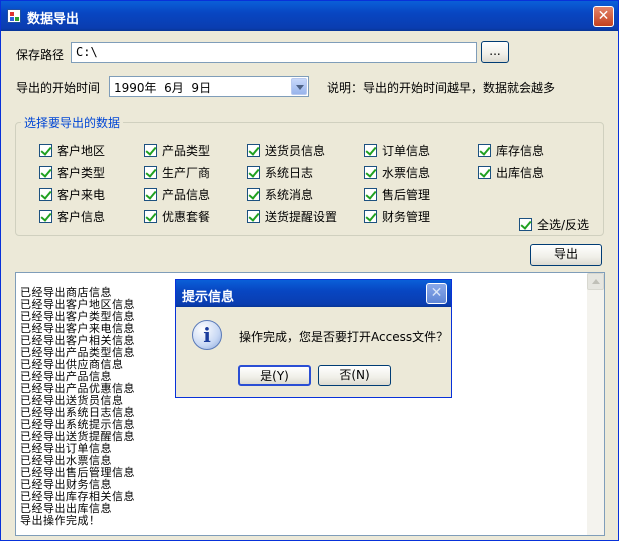 Image resolution: width=619 pixels, height=541 pixels. I want to click on checkbox-product-info: 产品信息, so click(177, 194).